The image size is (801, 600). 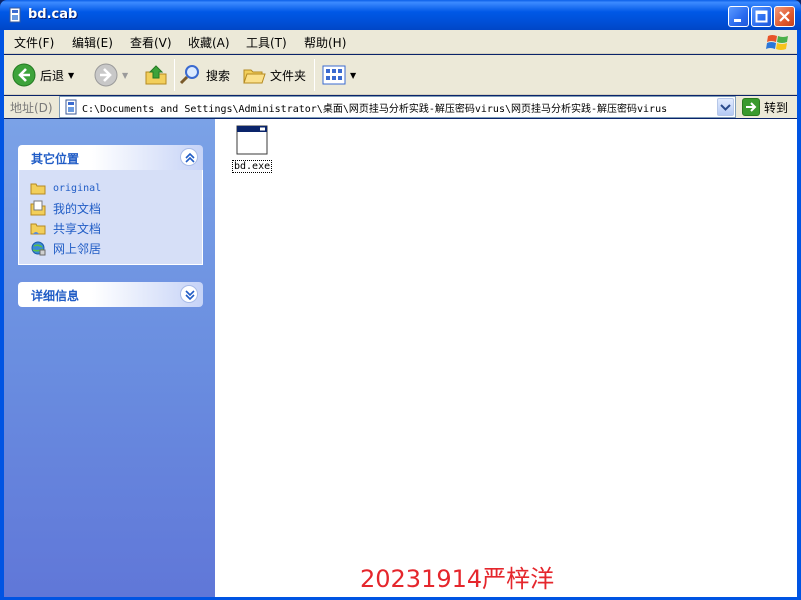 I want to click on shared-folder-icon, so click(x=38, y=229).